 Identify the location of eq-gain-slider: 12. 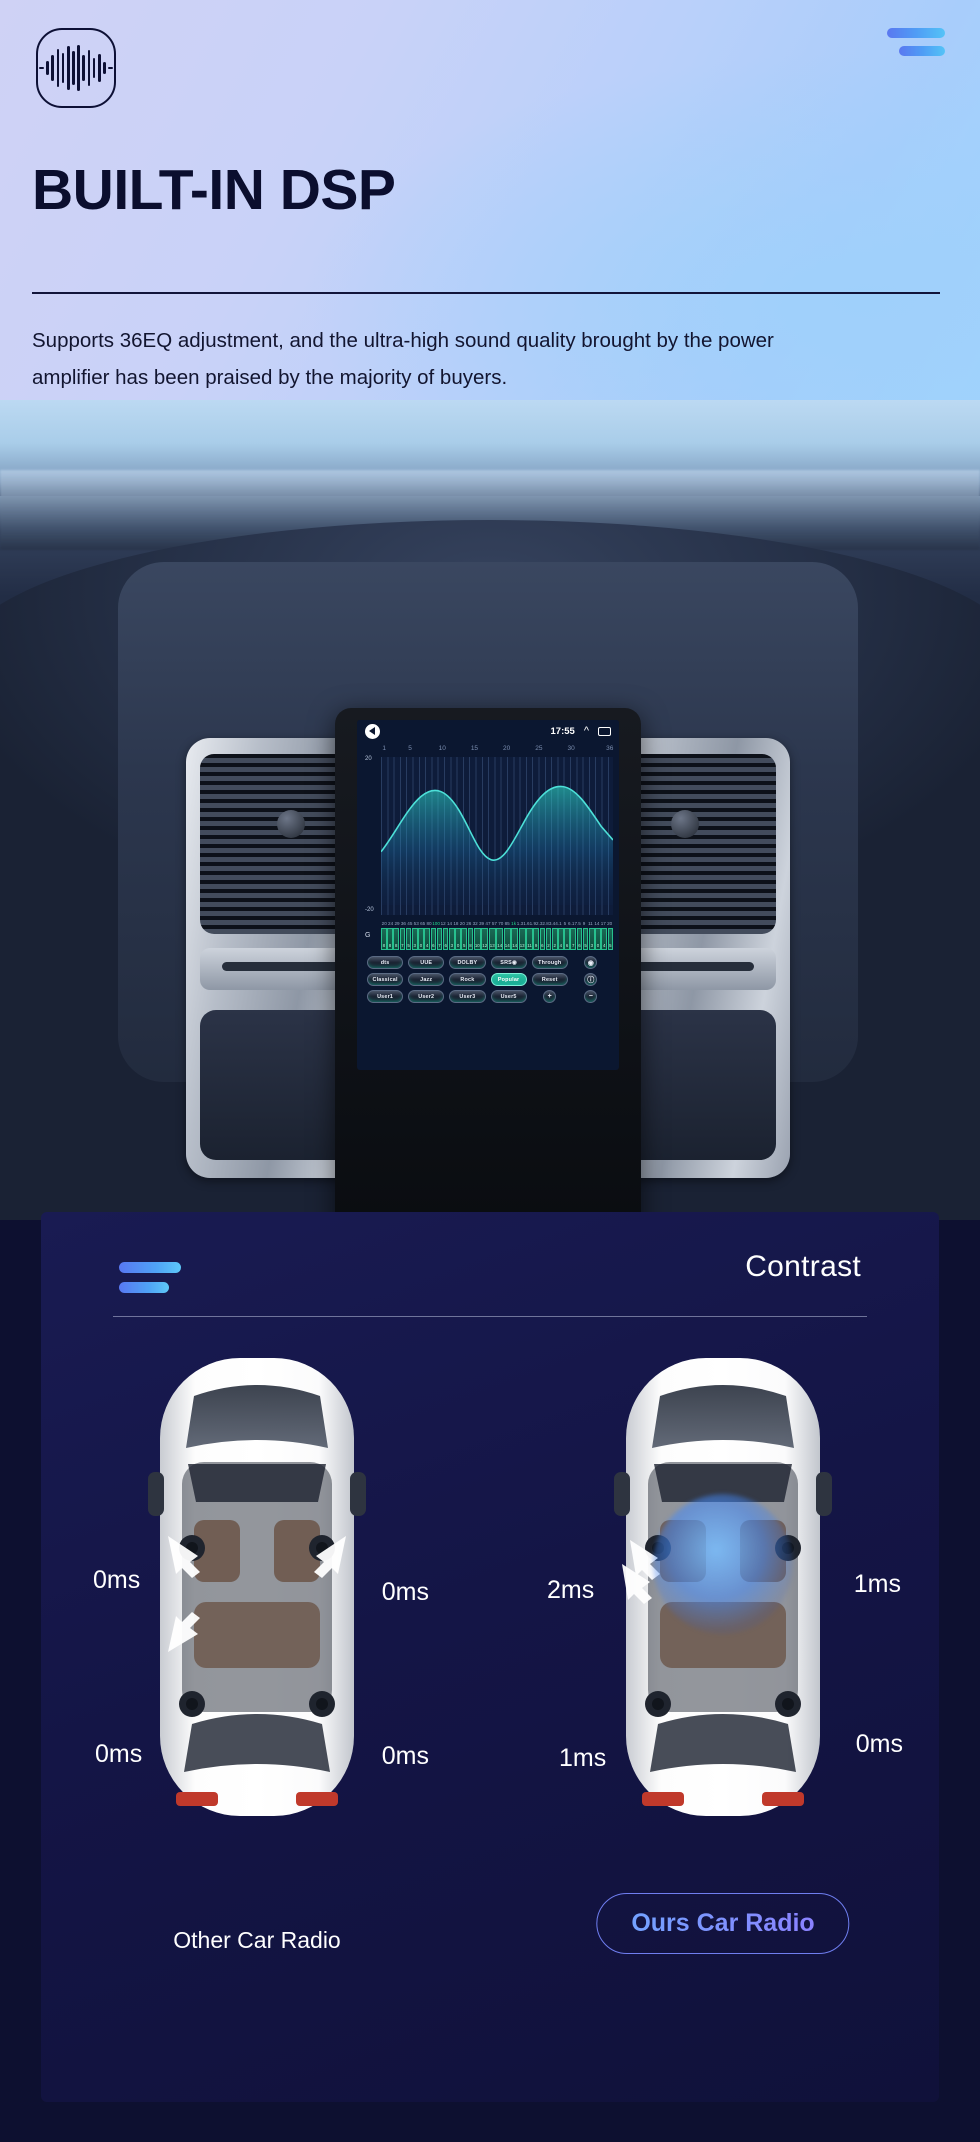
(485, 939).